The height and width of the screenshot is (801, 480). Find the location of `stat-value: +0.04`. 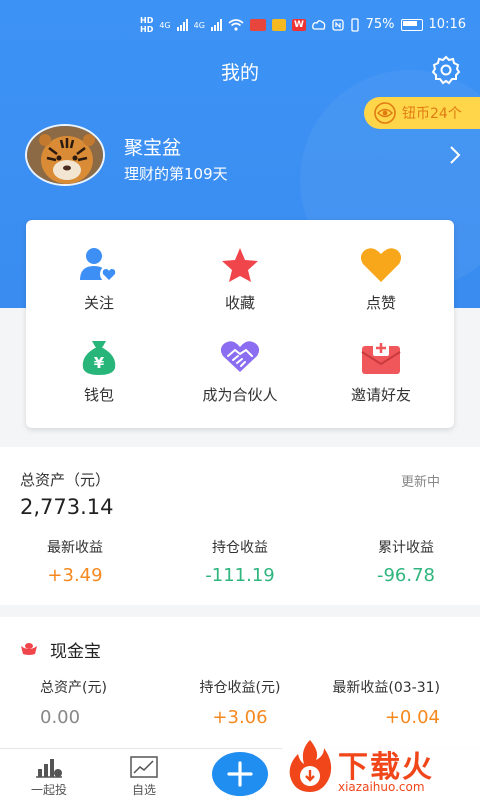

stat-value: +0.04 is located at coordinates (412, 717).